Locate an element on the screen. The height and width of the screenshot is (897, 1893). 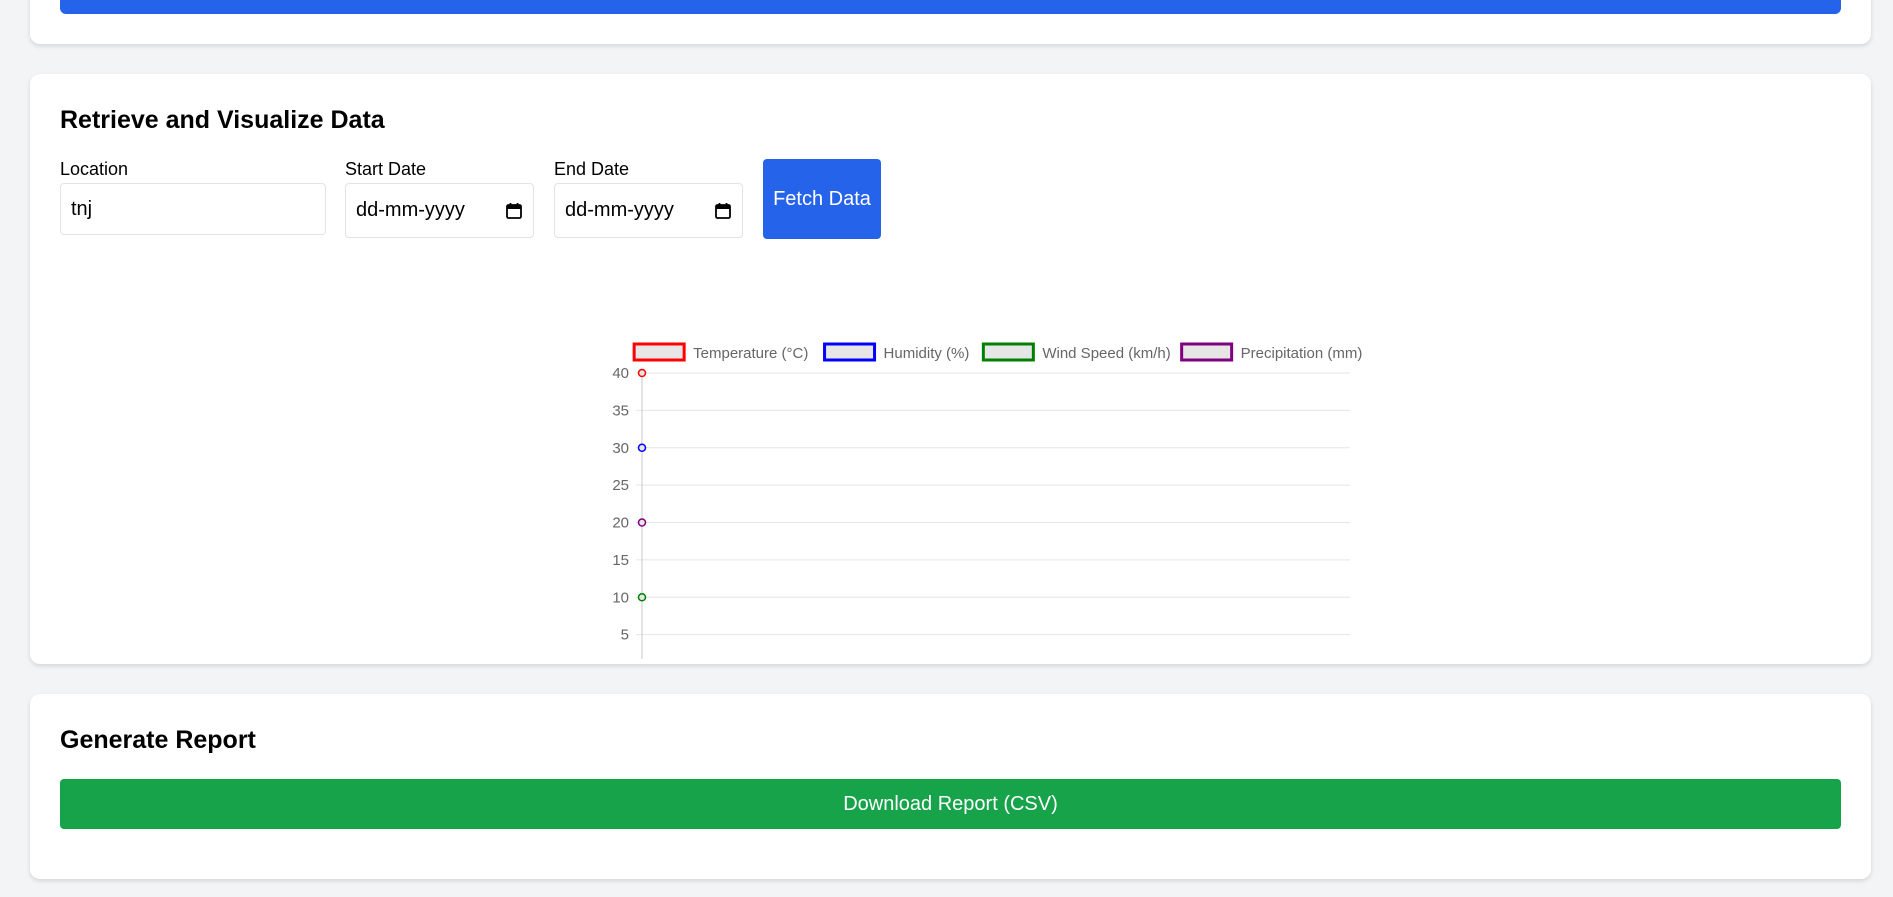
legend-label: Humidity (%) is located at coordinates (927, 353).